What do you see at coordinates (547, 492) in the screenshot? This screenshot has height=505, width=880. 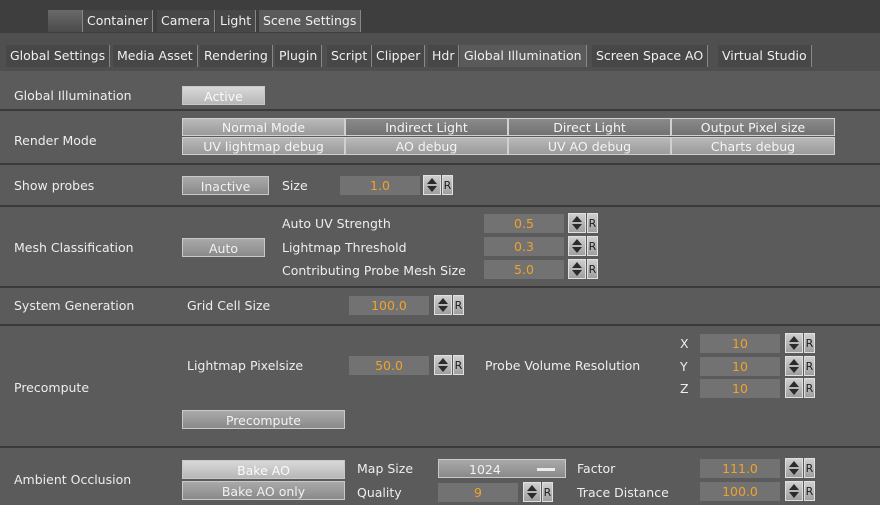 I see `quality-reset-button: R` at bounding box center [547, 492].